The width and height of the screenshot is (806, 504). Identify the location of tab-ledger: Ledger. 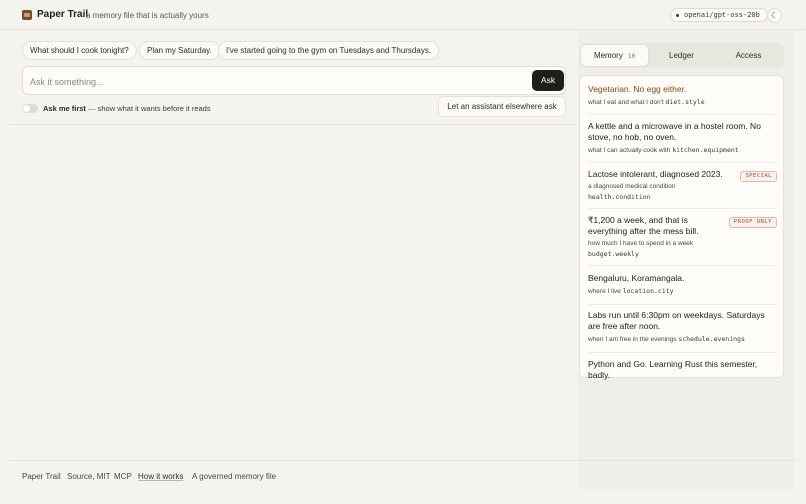
(681, 55).